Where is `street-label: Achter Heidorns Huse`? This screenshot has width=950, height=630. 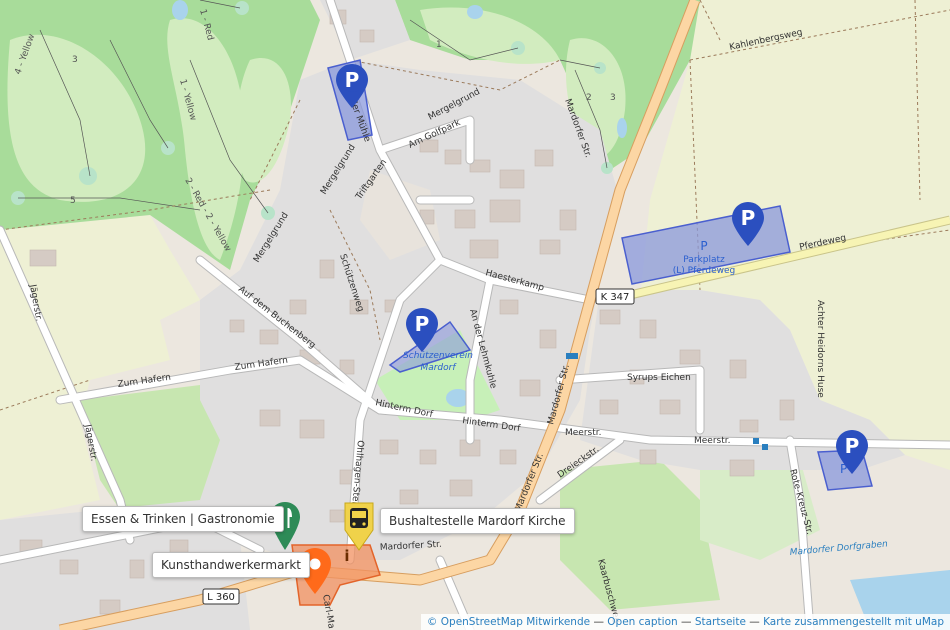 street-label: Achter Heidorns Huse is located at coordinates (820, 349).